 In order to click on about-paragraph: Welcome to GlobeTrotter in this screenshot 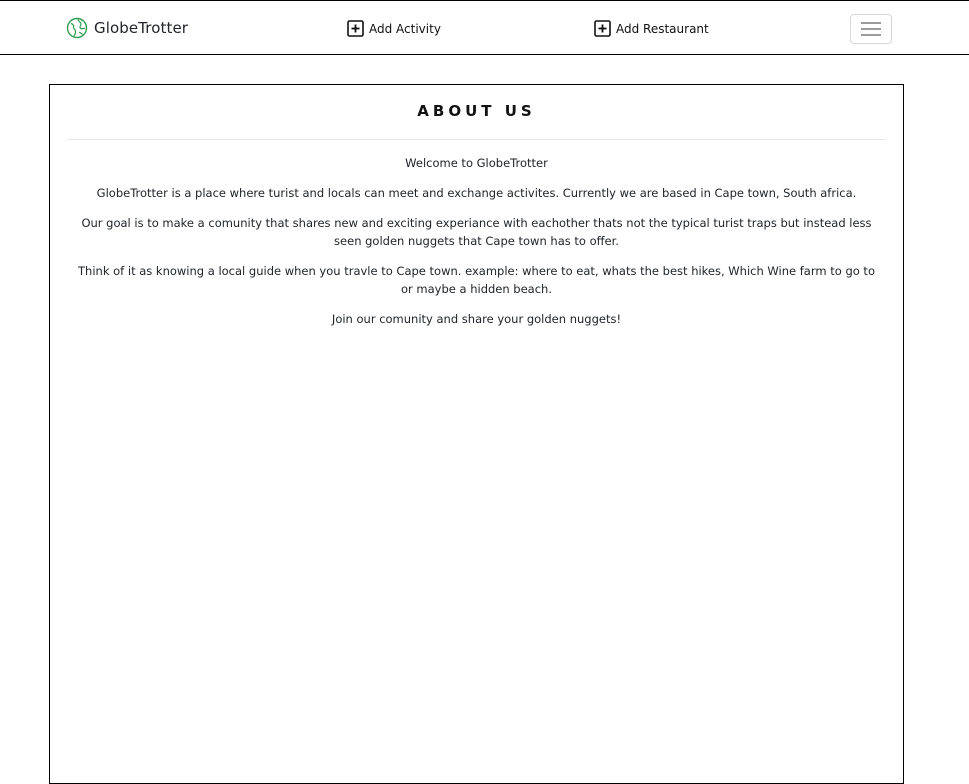, I will do `click(476, 163)`.